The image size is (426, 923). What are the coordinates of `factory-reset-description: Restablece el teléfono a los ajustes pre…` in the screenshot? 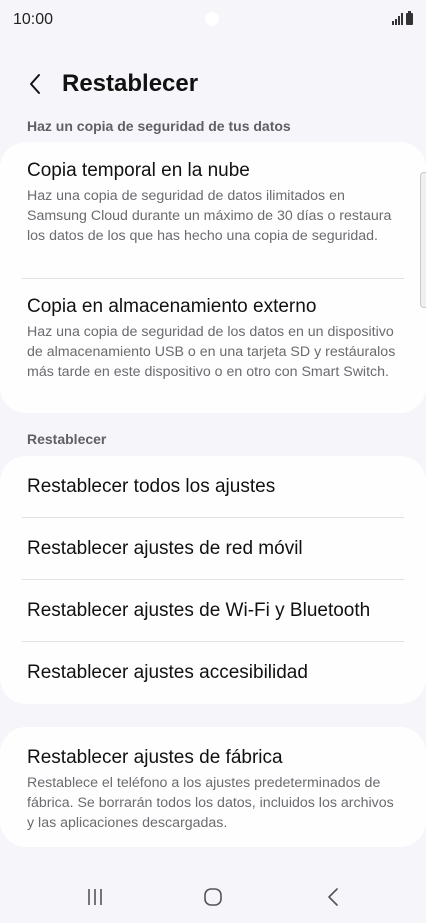 It's located at (210, 803).